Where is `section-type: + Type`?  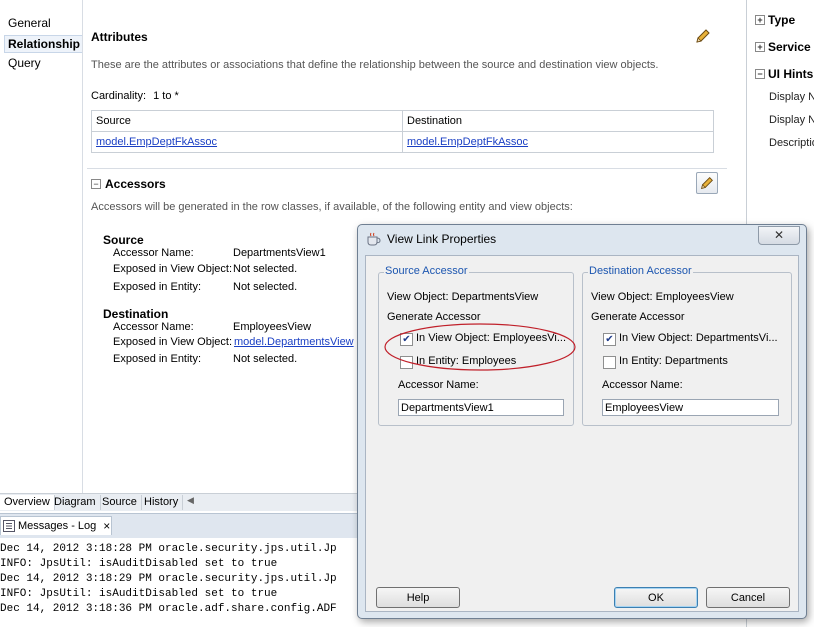 section-type: + Type is located at coordinates (775, 20).